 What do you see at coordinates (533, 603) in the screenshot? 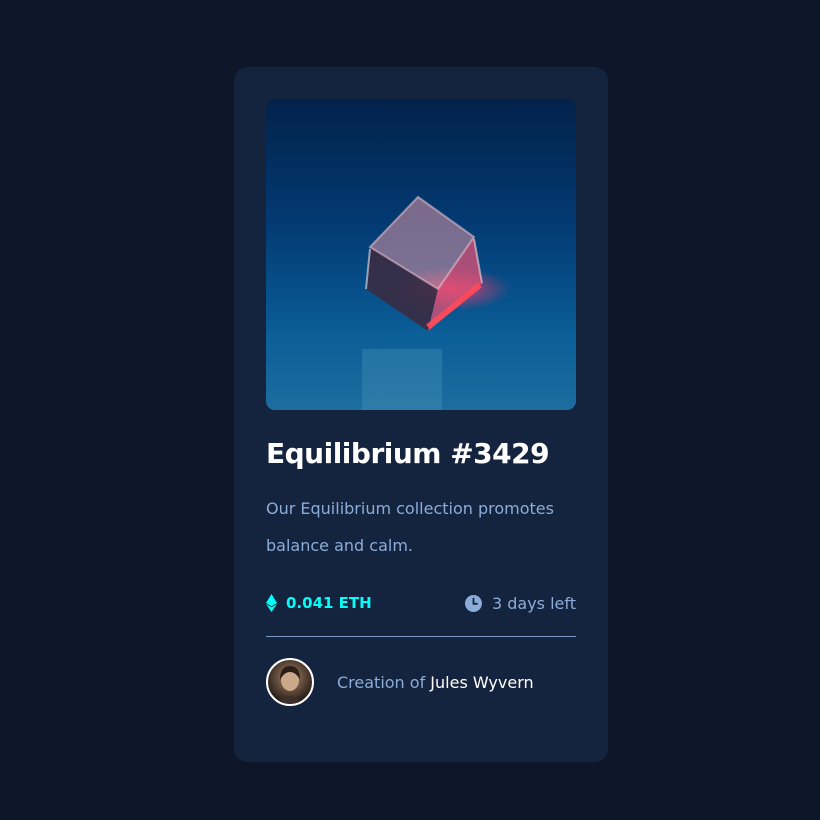
I see `time-left-label: 3 days left` at bounding box center [533, 603].